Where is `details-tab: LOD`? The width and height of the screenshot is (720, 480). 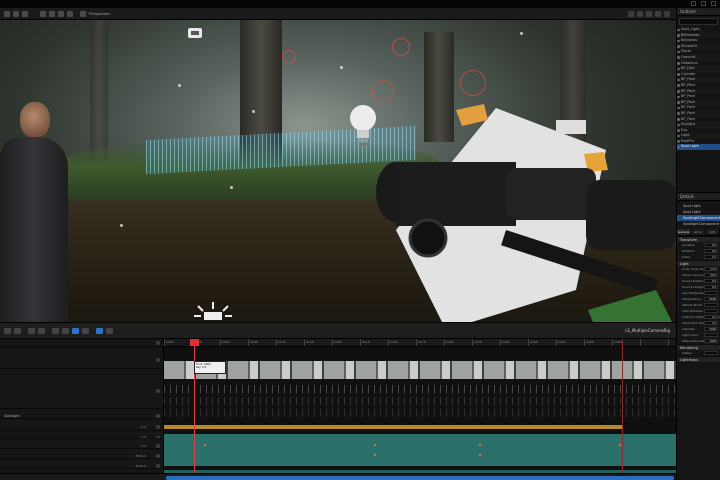 details-tab: LOD is located at coordinates (712, 232).